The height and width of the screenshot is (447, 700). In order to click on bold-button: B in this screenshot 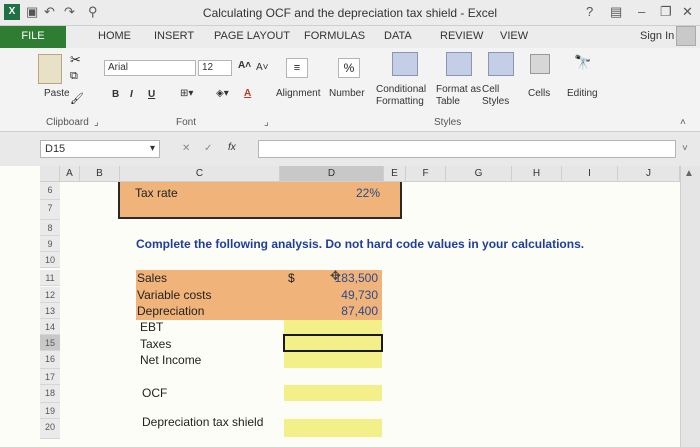, I will do `click(115, 94)`.